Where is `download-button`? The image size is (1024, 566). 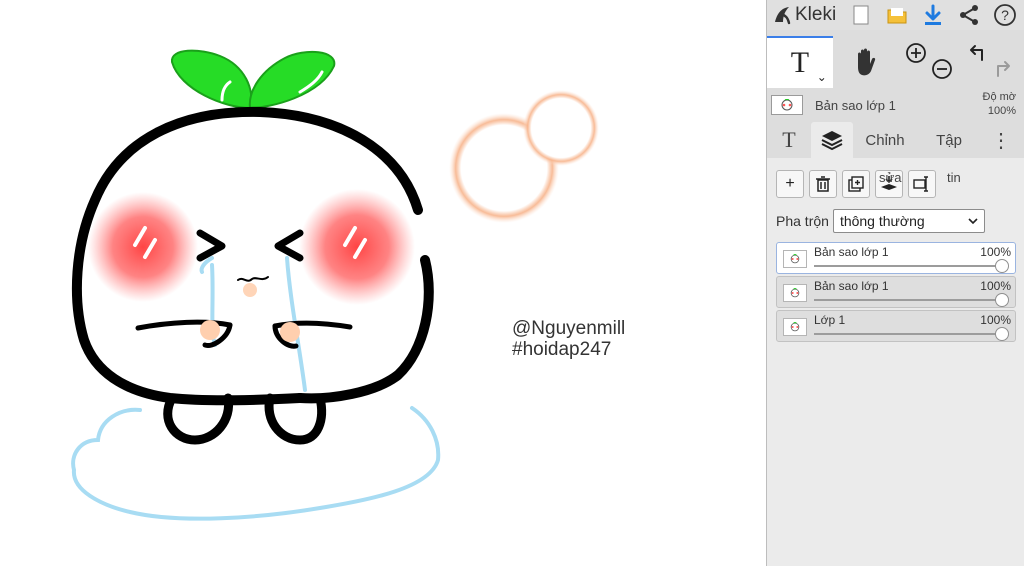
download-button is located at coordinates (933, 15).